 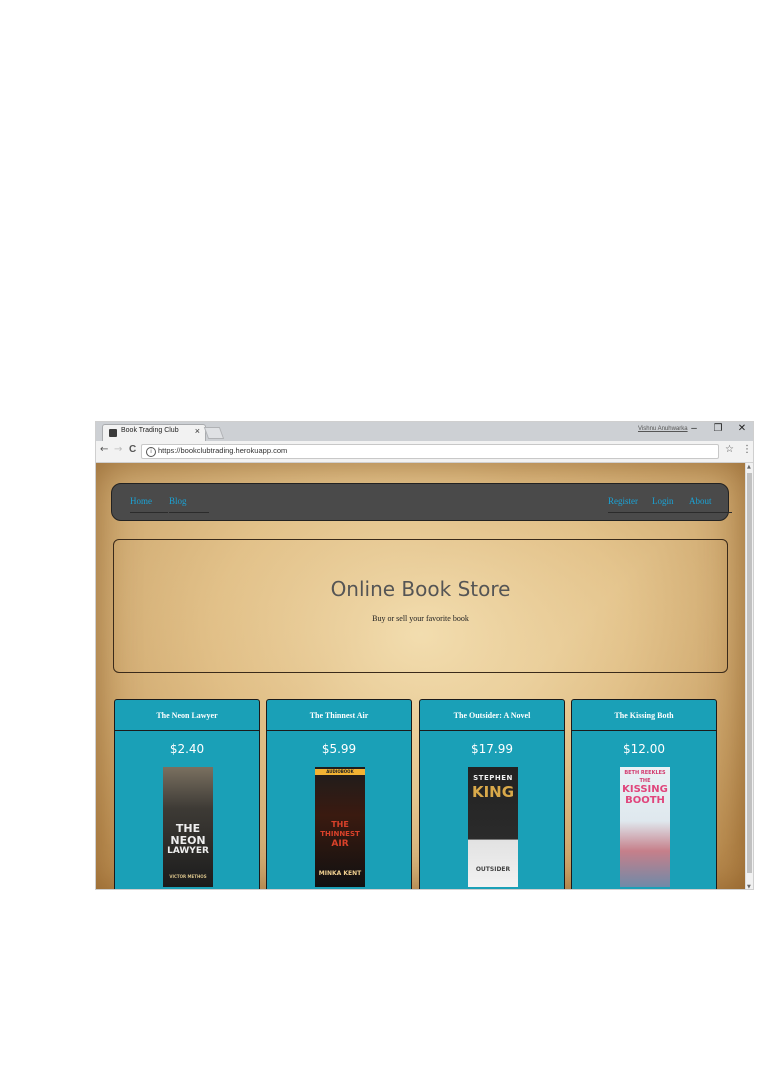 I want to click on nav-about-link: About, so click(x=710, y=504).